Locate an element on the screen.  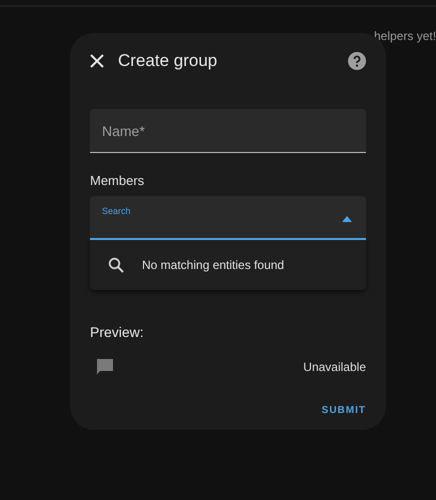
dialog-title: Create group is located at coordinates (168, 61).